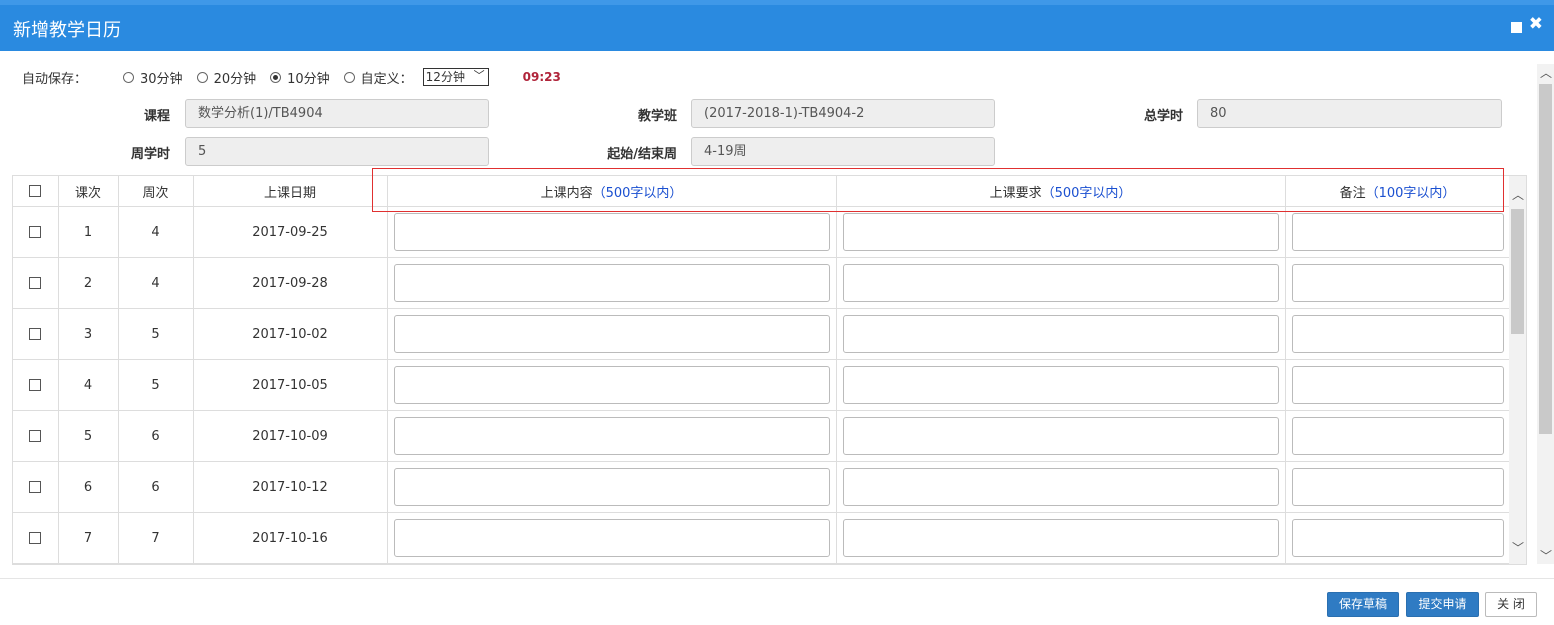 The height and width of the screenshot is (625, 1554). I want to click on header-date: 上课日期, so click(290, 191).